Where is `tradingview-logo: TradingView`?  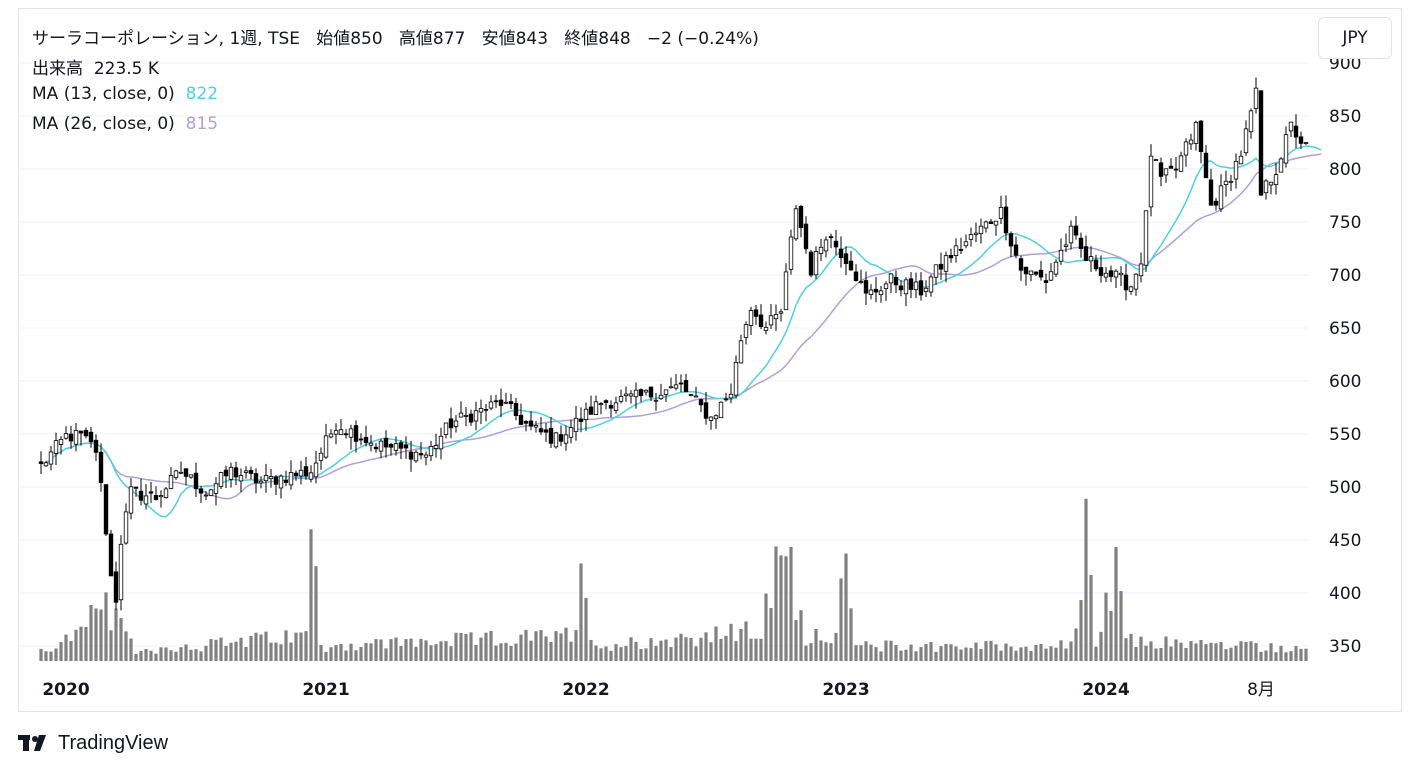
tradingview-logo: TradingView is located at coordinates (93, 743).